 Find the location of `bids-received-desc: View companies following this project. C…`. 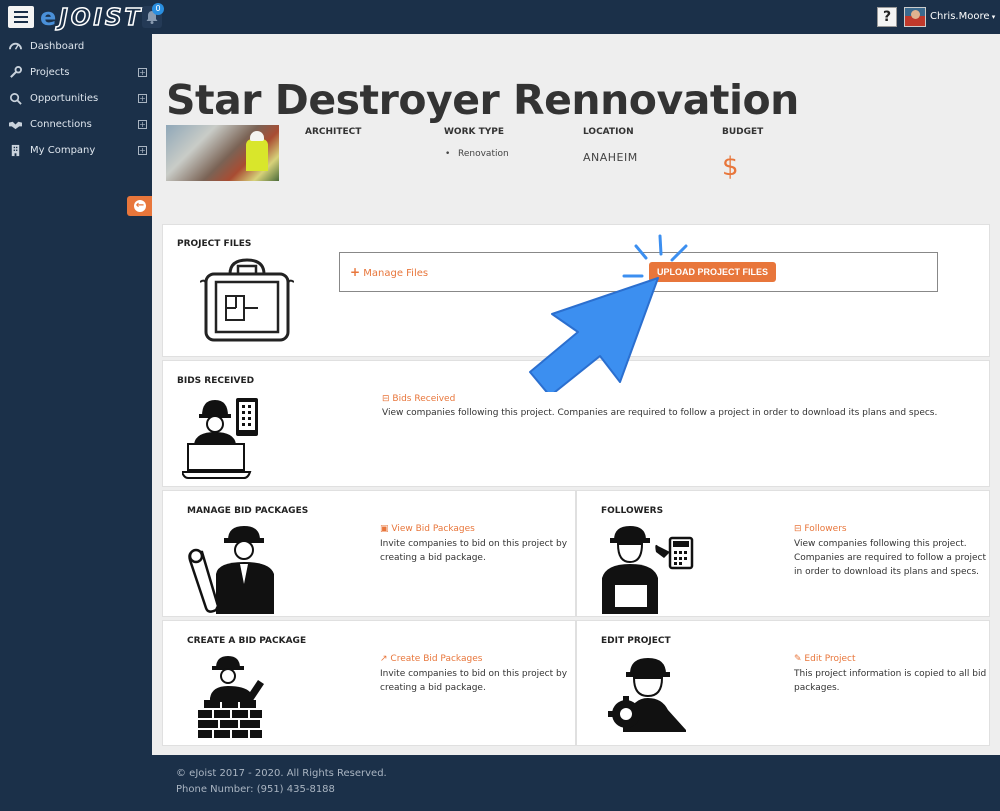

bids-received-desc: View companies following this project. C… is located at coordinates (660, 413).